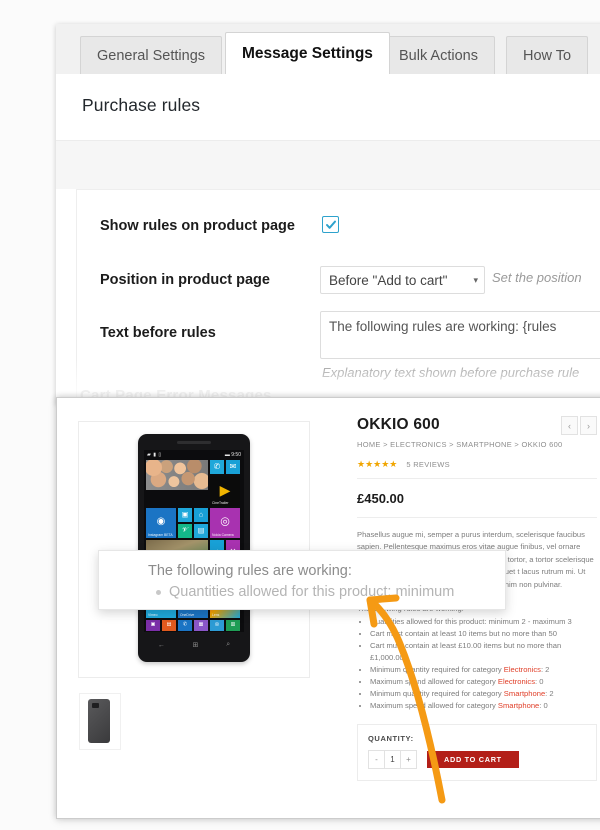 The width and height of the screenshot is (600, 830). Describe the element at coordinates (408, 759) in the screenshot. I see `quantity-increment: +` at that location.